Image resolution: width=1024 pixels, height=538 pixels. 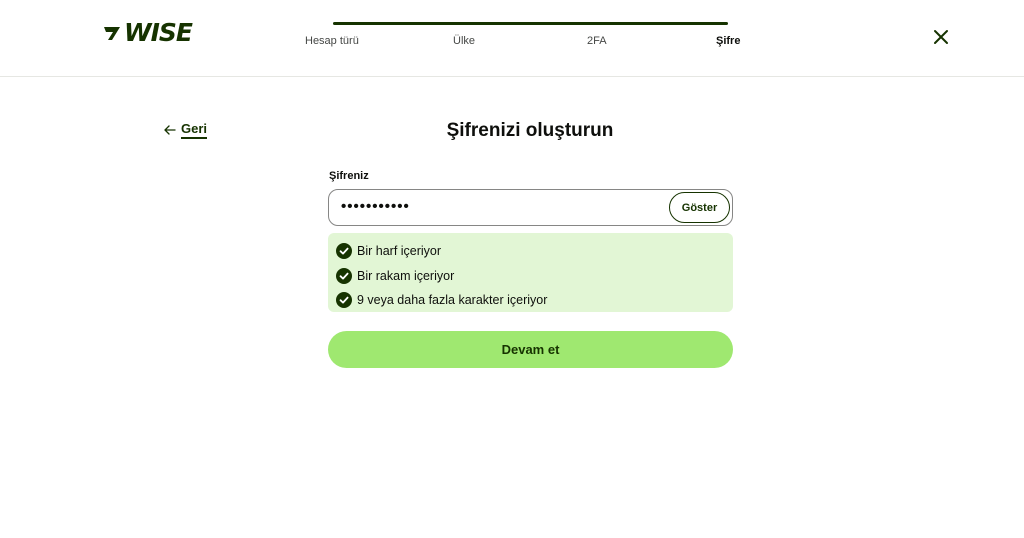 What do you see at coordinates (699, 207) in the screenshot?
I see `show-password-button: Göster` at bounding box center [699, 207].